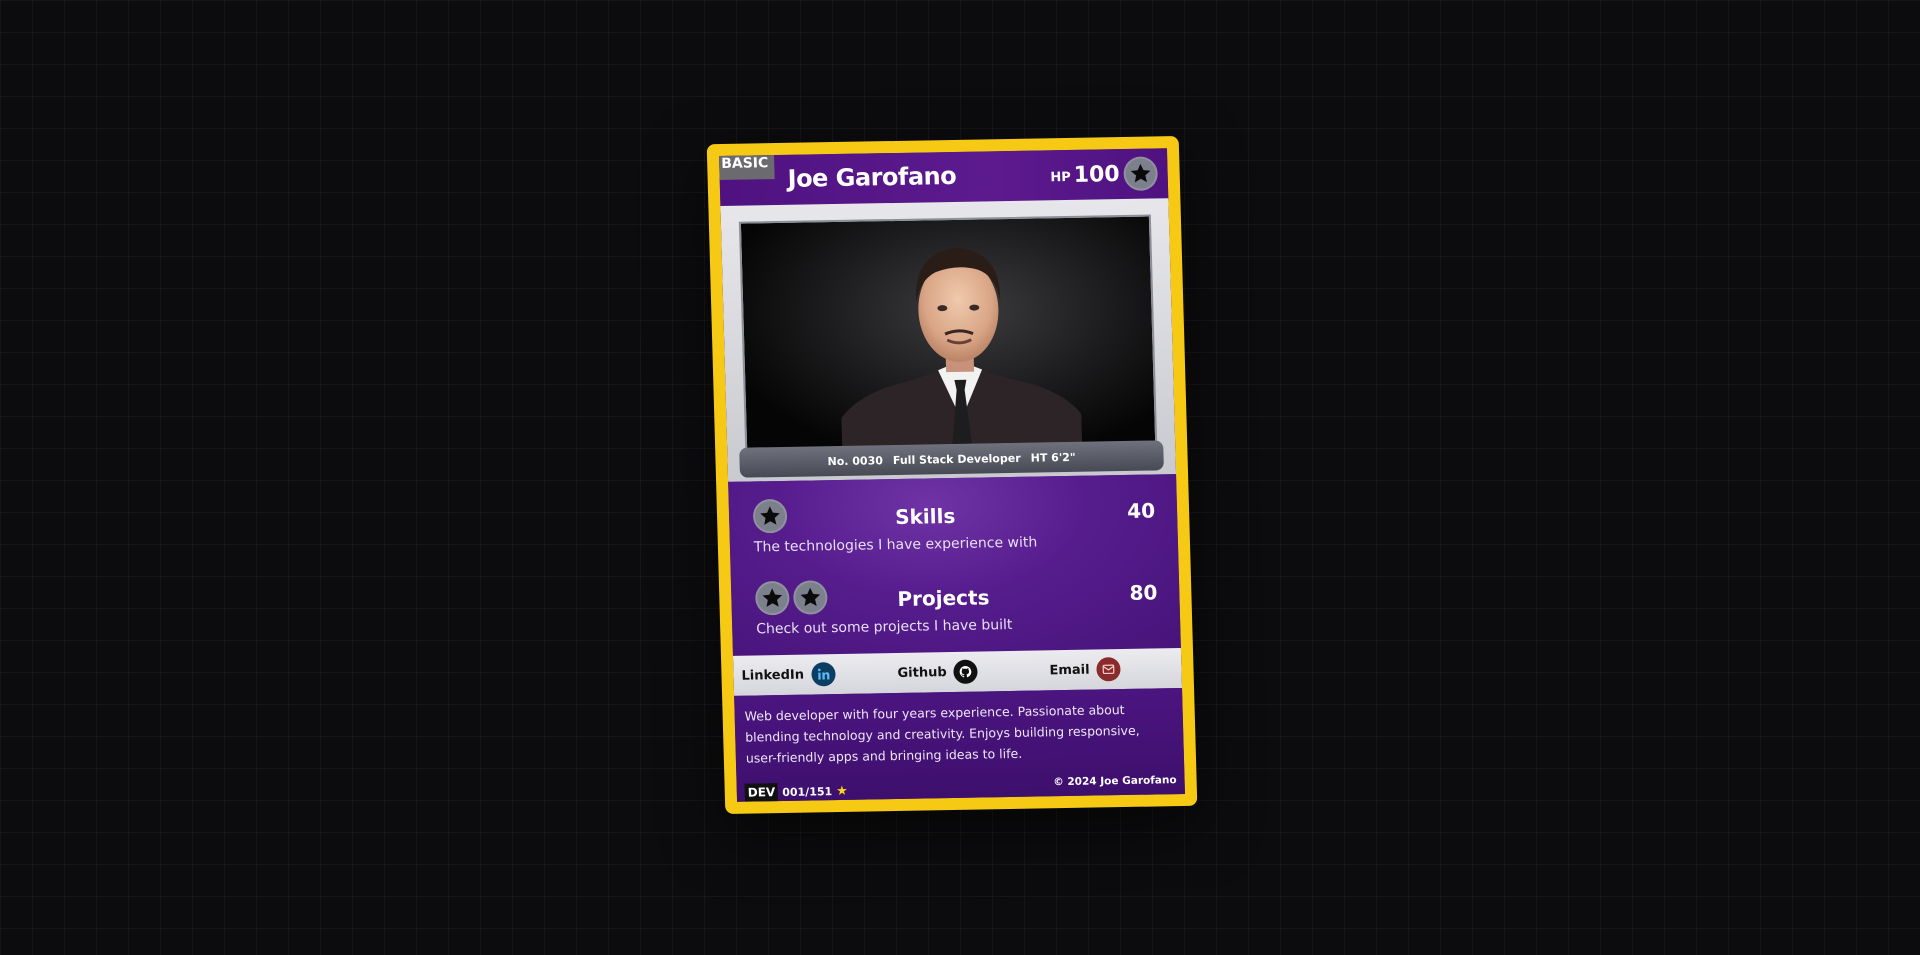 The height and width of the screenshot is (955, 1920). What do you see at coordinates (773, 675) in the screenshot?
I see `link-label: LinkedIn` at bounding box center [773, 675].